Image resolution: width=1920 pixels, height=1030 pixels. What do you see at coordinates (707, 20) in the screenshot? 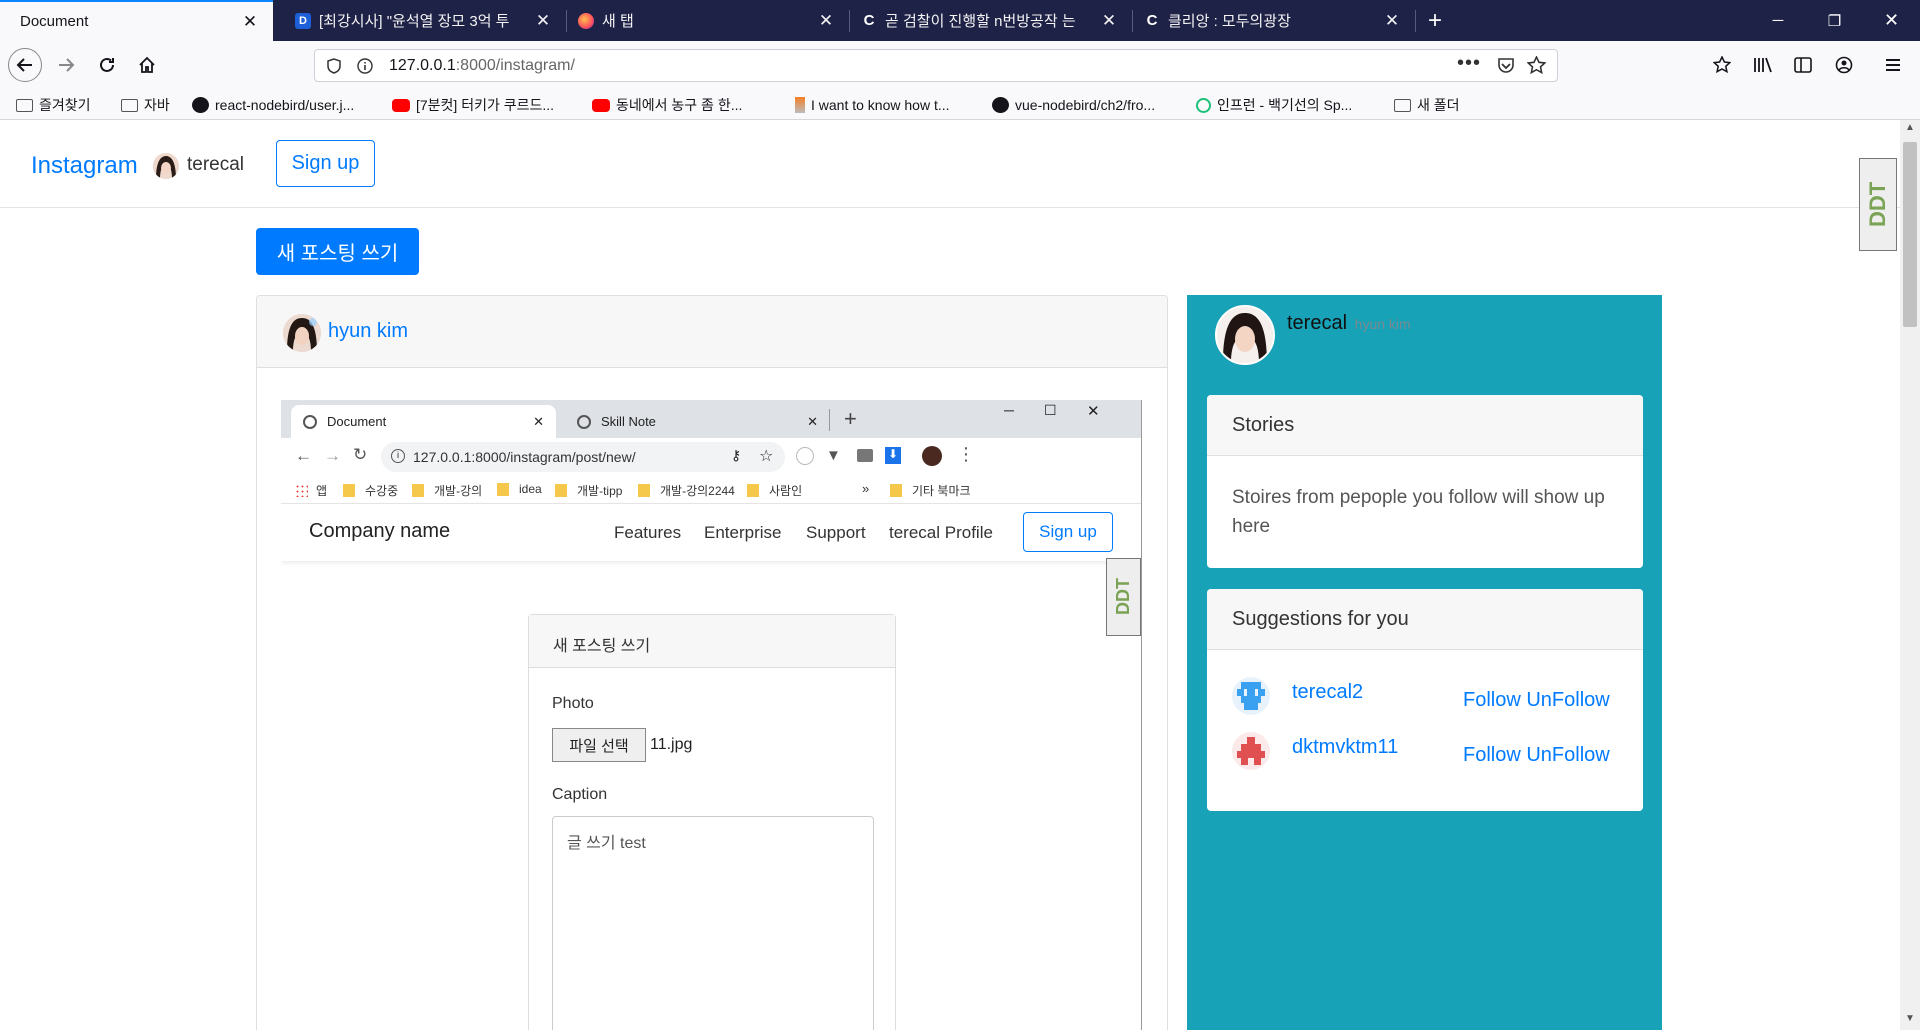
I see `browser-tab-newtab: 새 탭 ✕` at bounding box center [707, 20].